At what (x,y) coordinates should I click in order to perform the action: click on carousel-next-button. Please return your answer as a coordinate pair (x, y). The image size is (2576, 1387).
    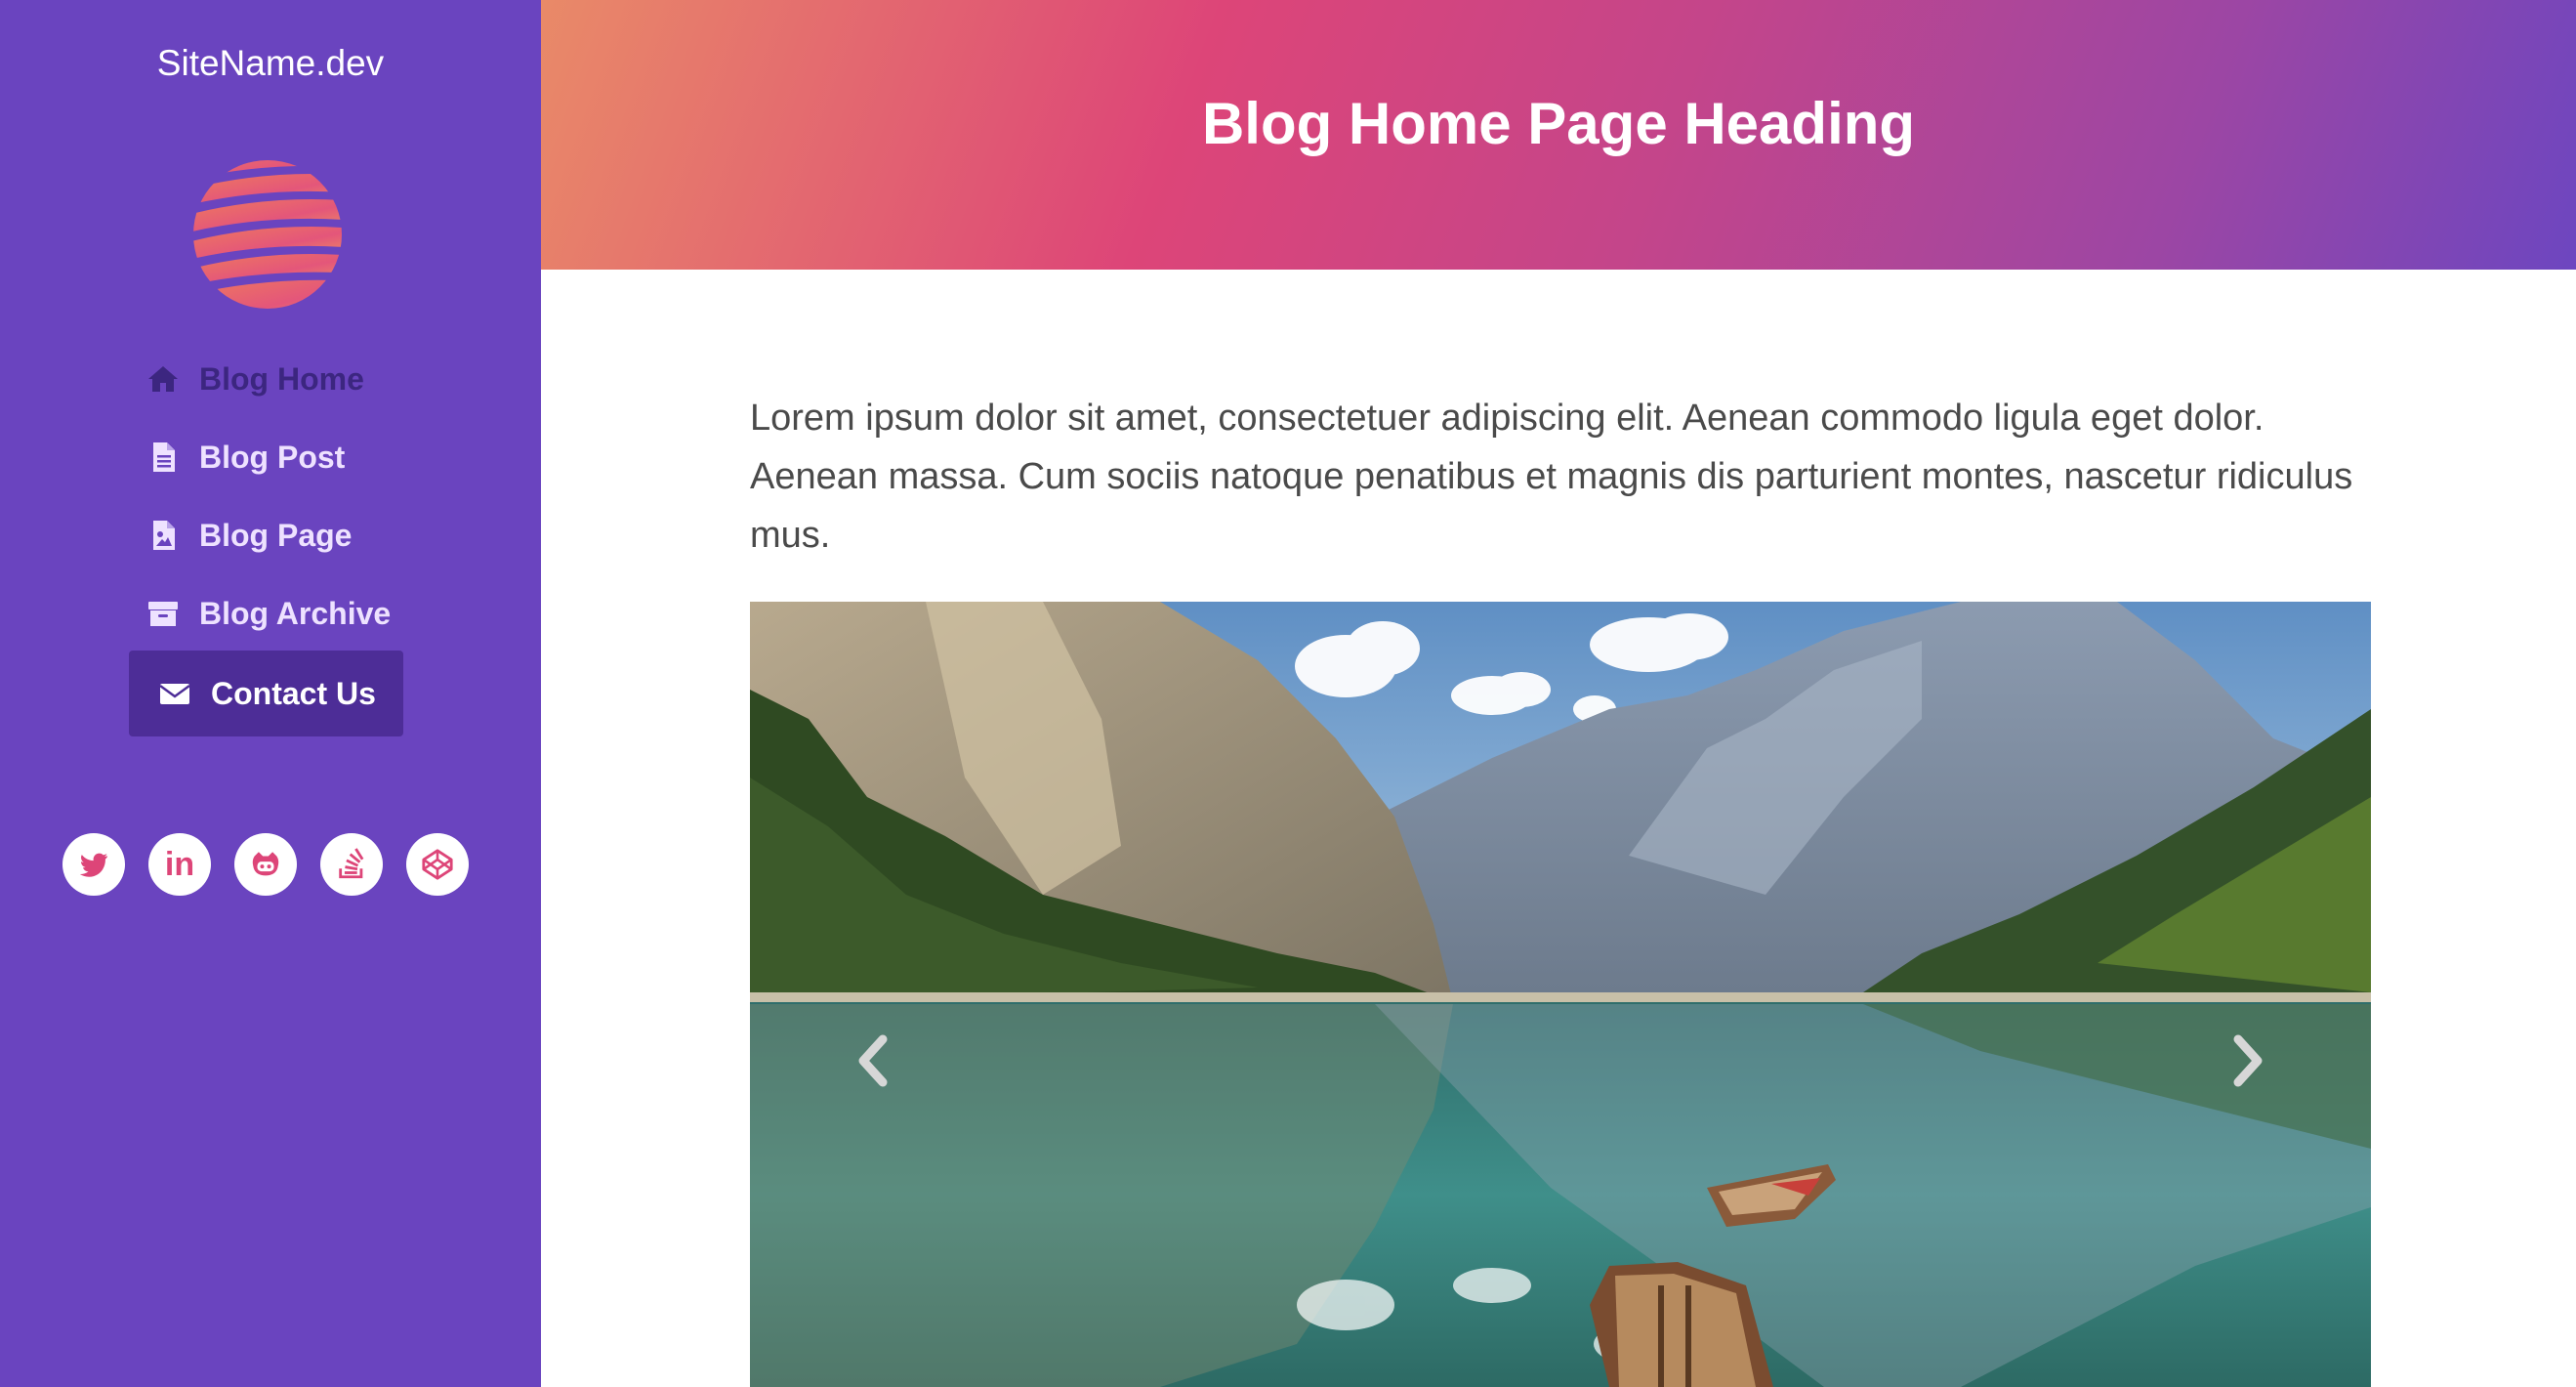
    Looking at the image, I should click on (2247, 1060).